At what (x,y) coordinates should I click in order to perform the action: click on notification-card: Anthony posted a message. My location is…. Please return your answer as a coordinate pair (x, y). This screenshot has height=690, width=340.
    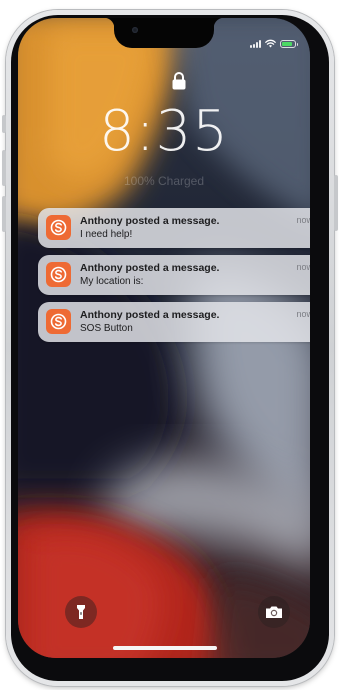
    Looking at the image, I should click on (174, 275).